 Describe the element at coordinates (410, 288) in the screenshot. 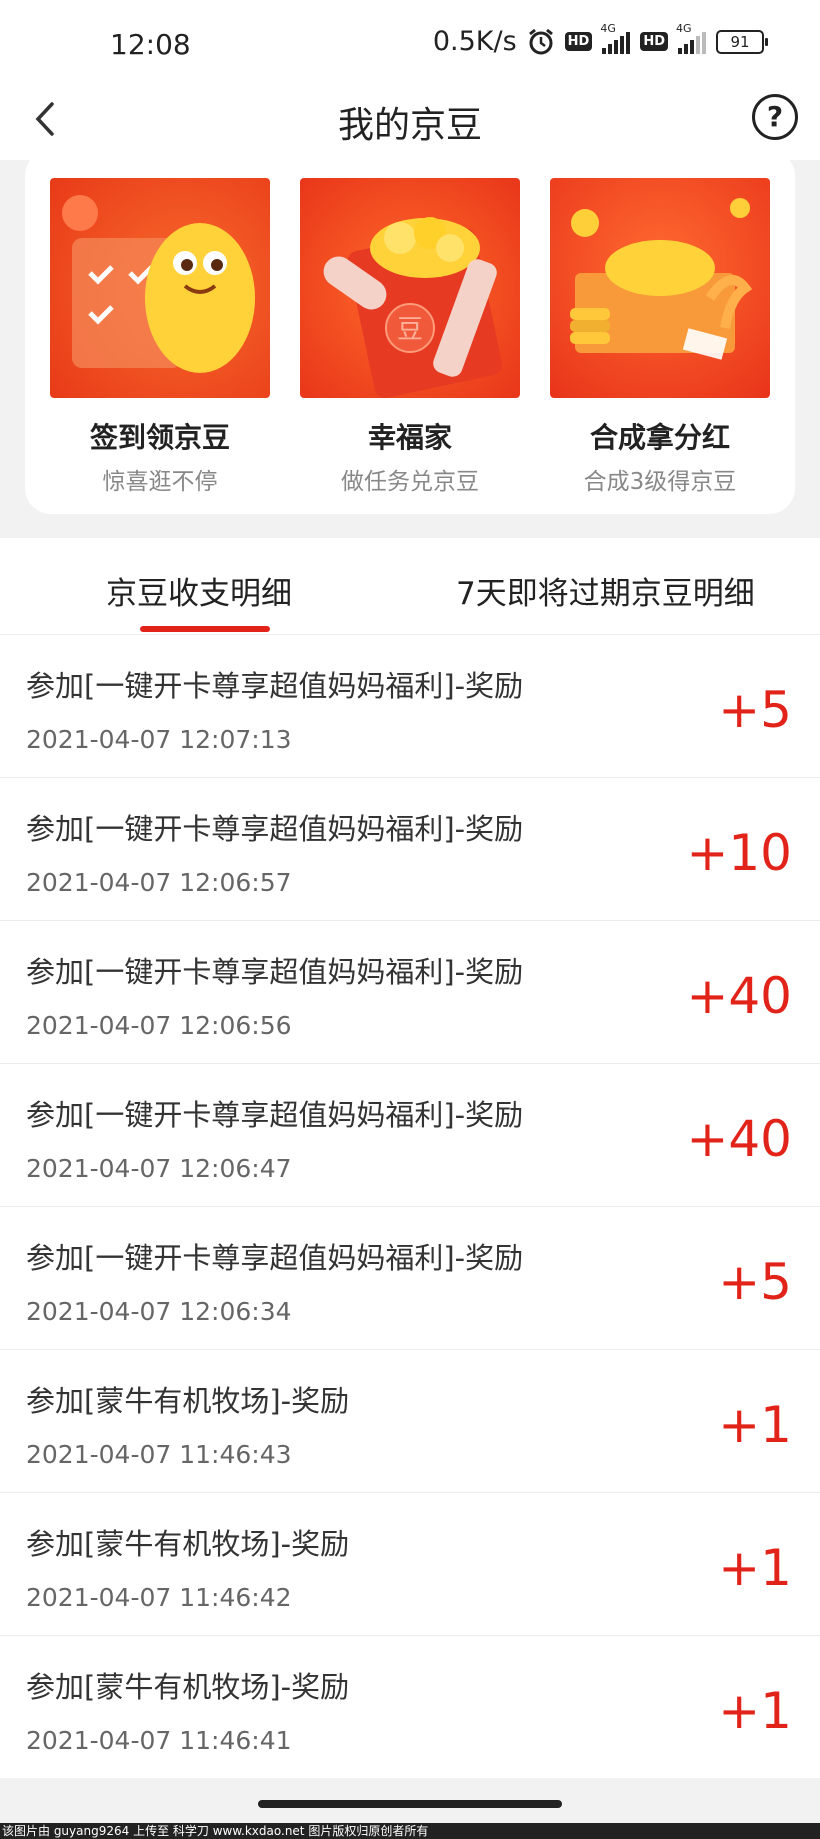

I see `family-image: 豆` at that location.